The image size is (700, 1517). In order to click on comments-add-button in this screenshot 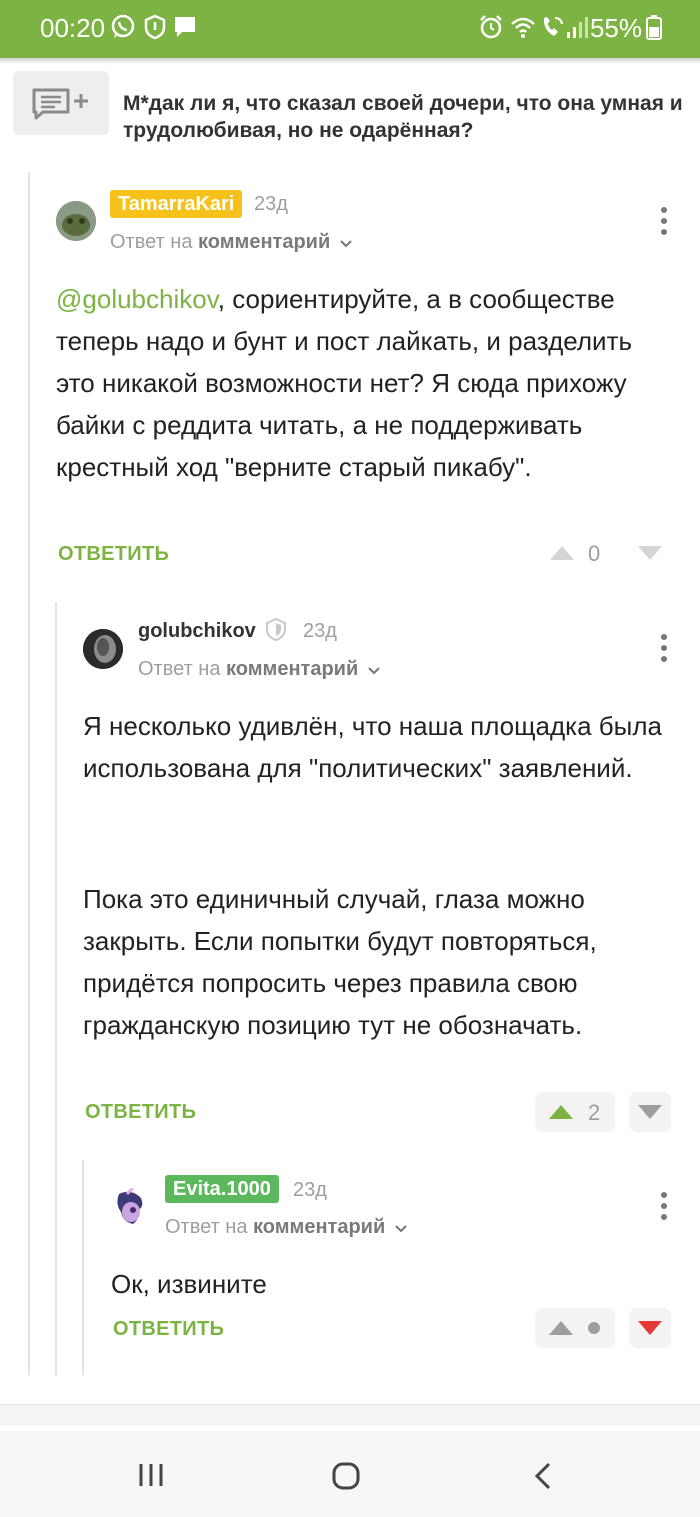, I will do `click(61, 103)`.